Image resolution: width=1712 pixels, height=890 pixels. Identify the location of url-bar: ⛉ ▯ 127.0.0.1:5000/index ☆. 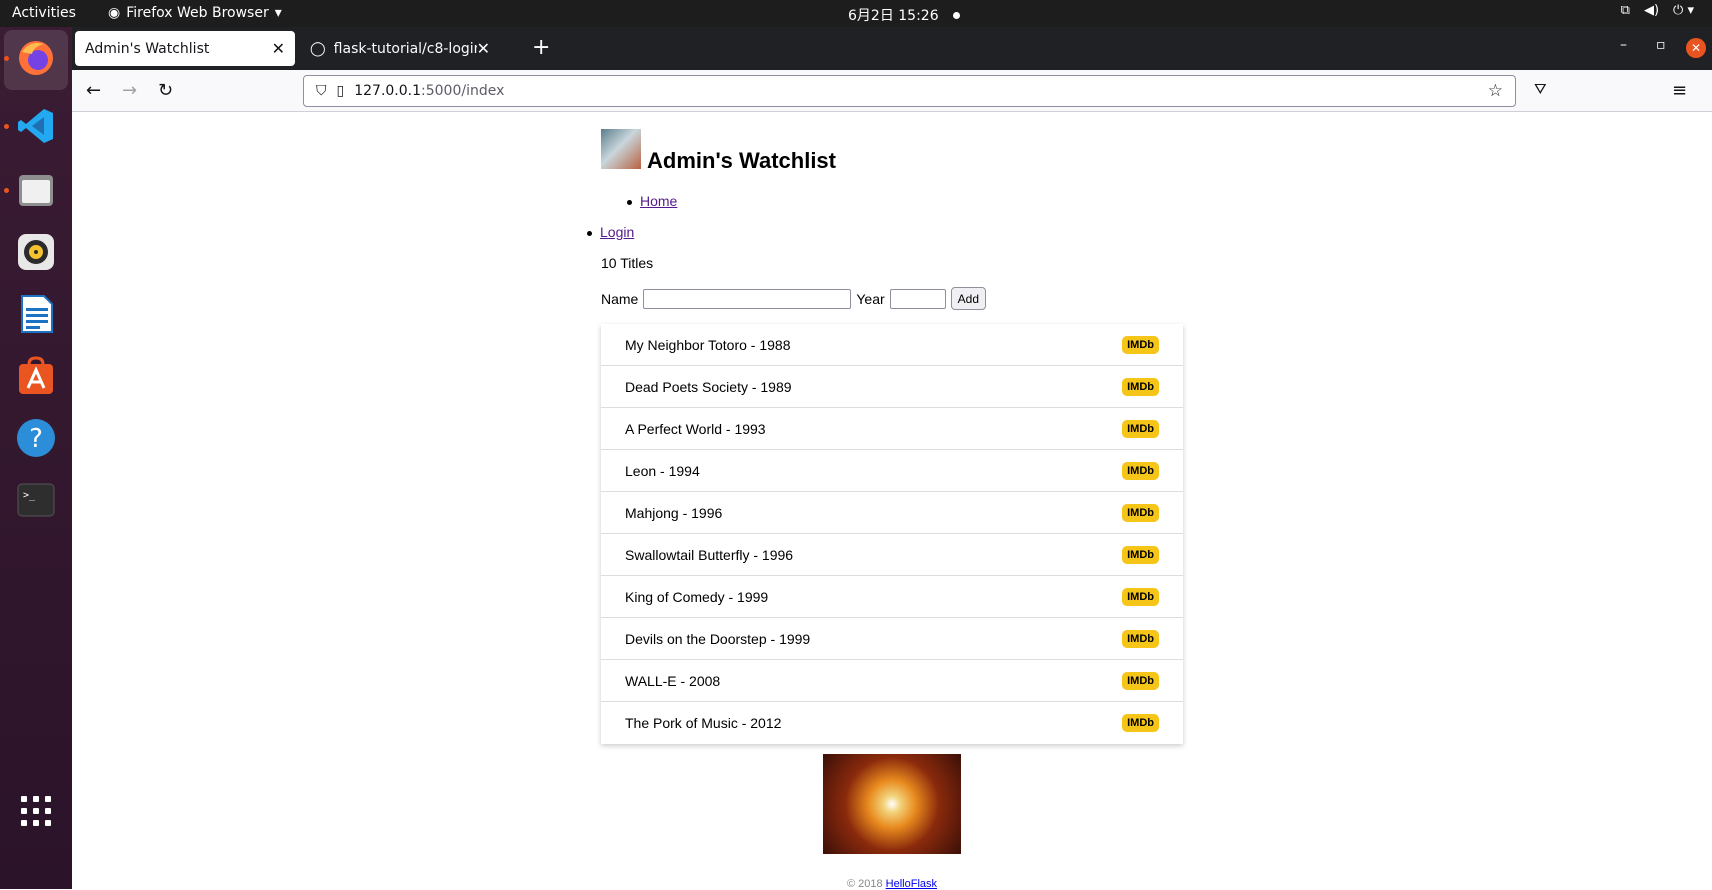
(909, 91).